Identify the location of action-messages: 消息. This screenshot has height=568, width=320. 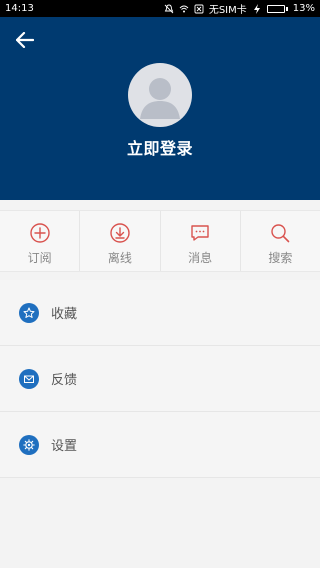
(201, 241).